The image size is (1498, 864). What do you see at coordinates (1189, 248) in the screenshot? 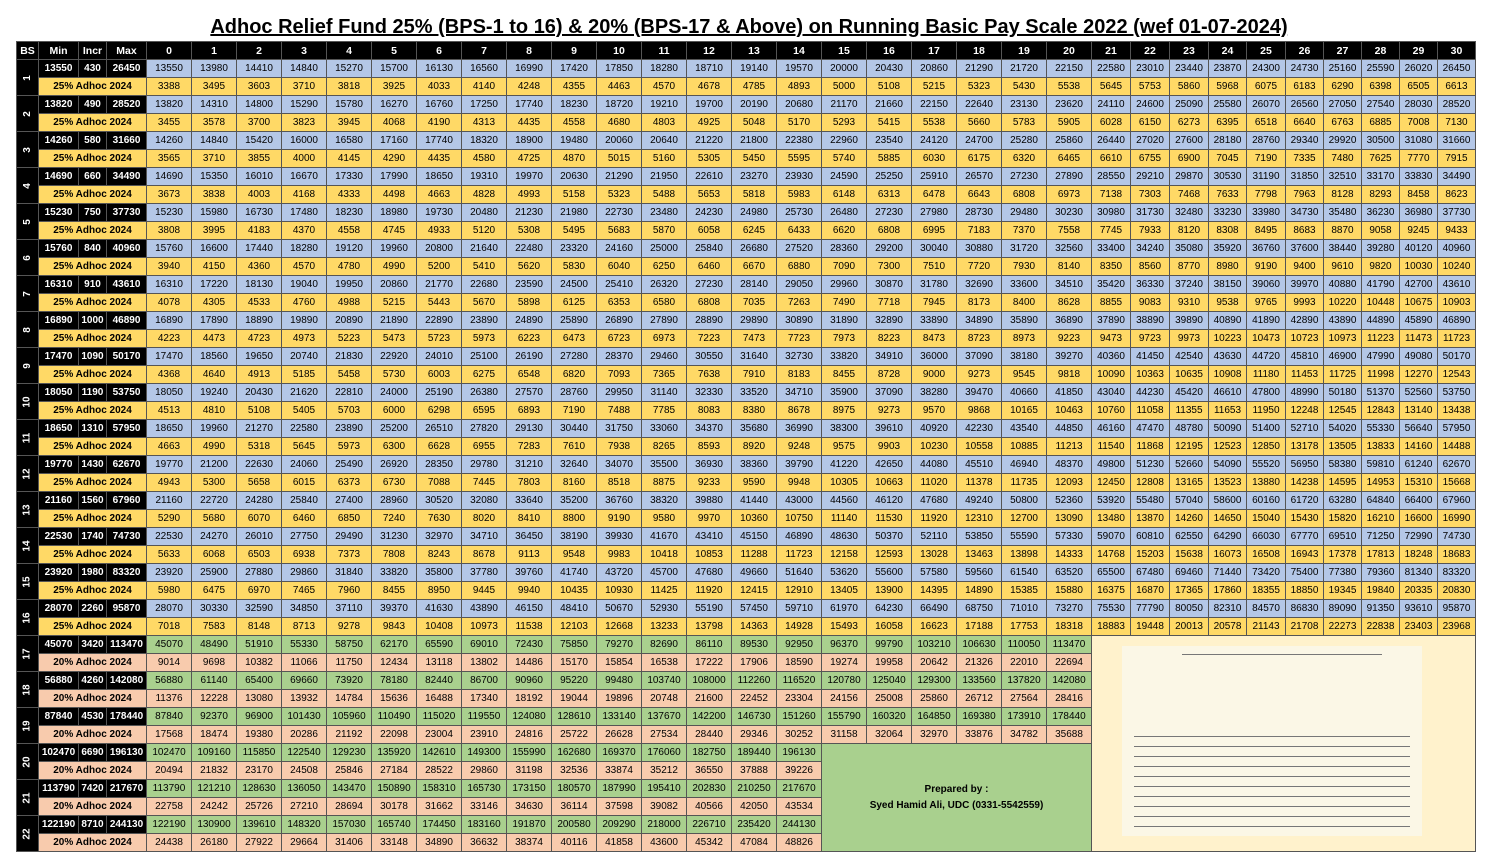
I see `pay-value-cell: 35080` at bounding box center [1189, 248].